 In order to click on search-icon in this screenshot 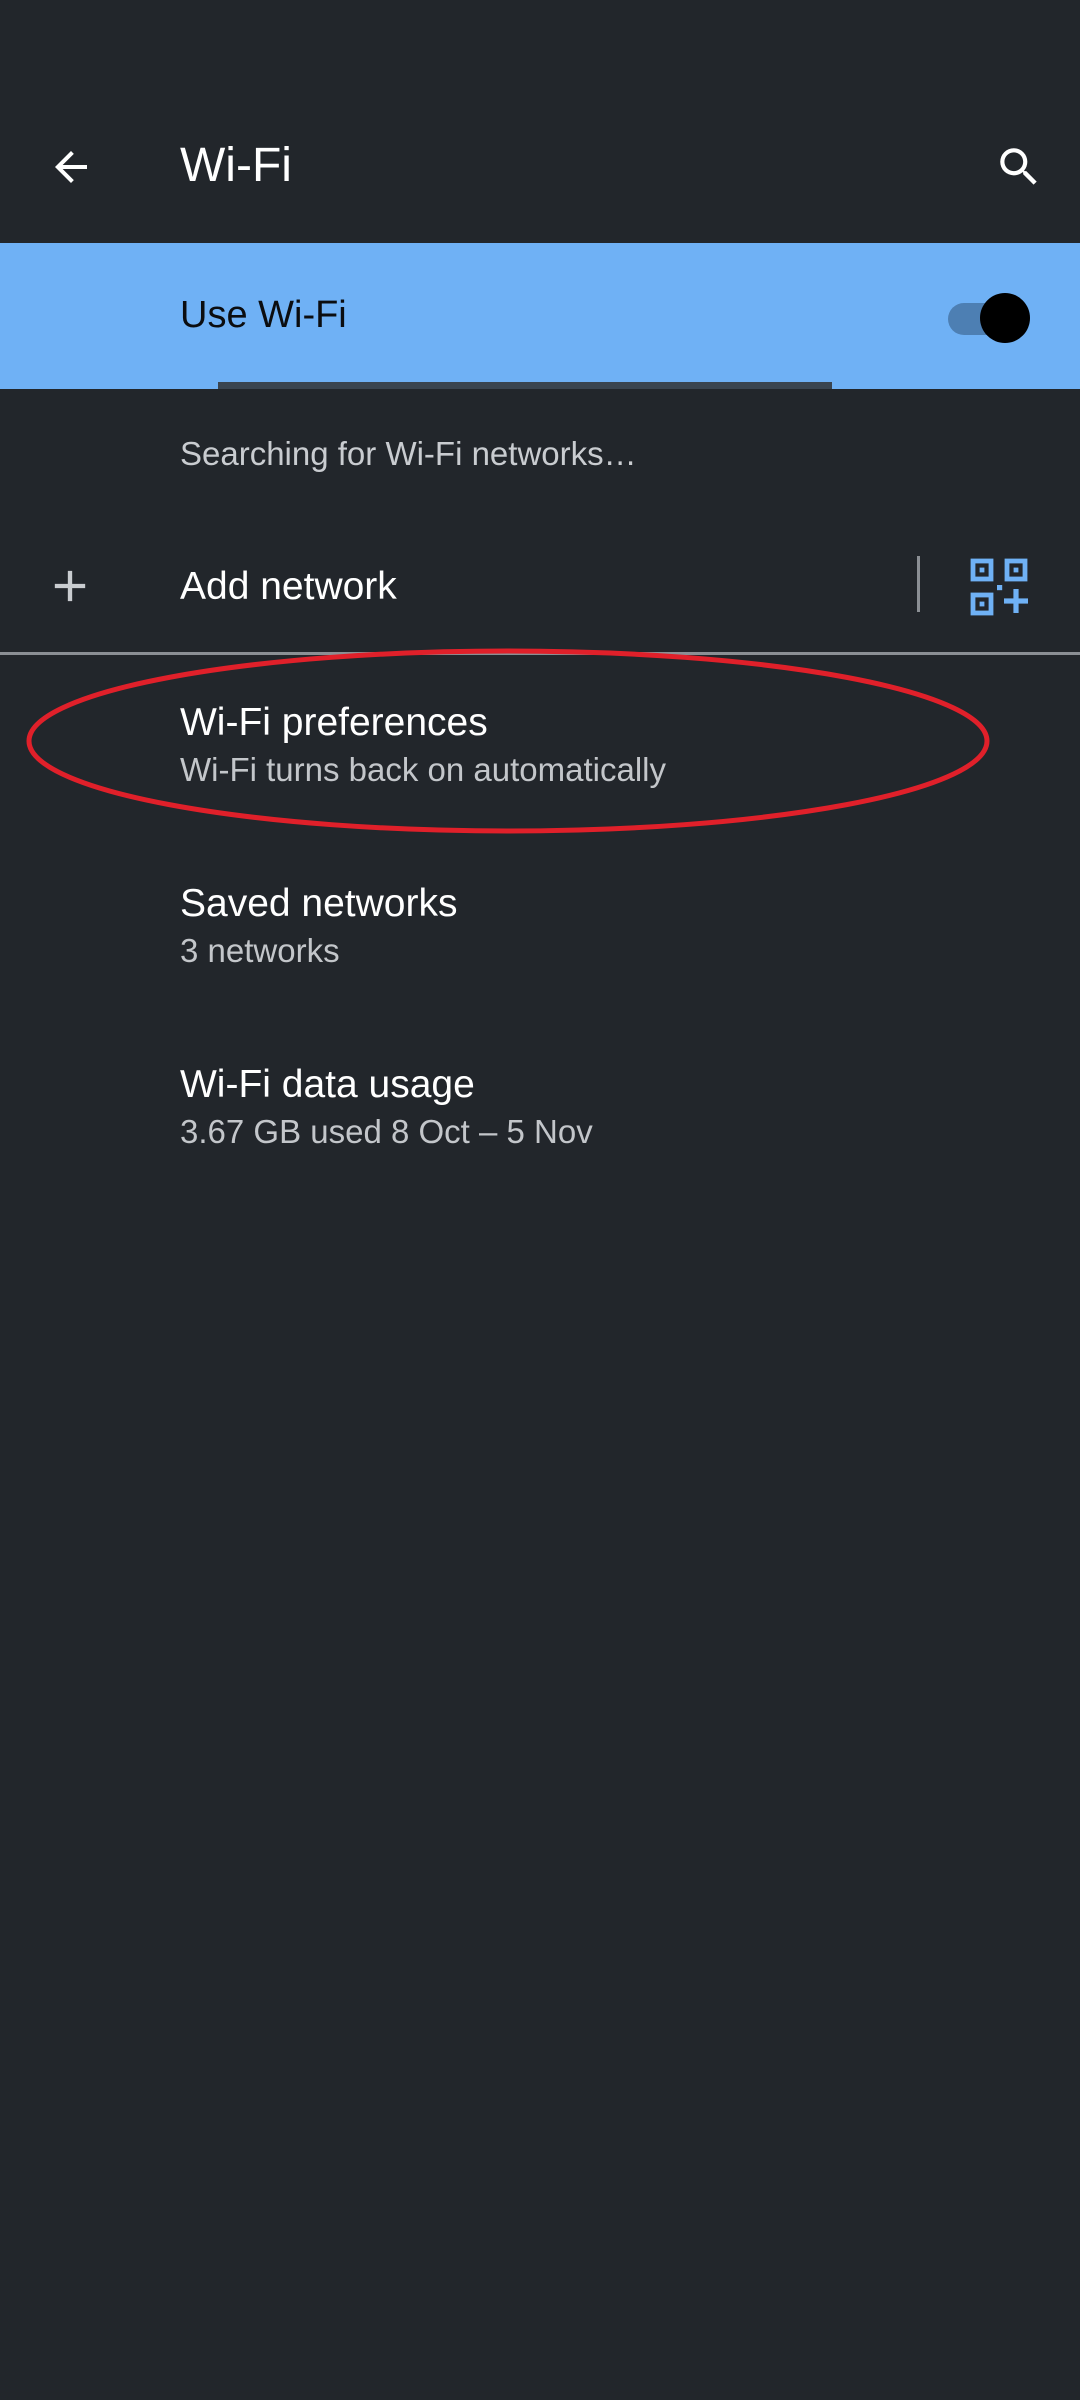, I will do `click(1018, 166)`.